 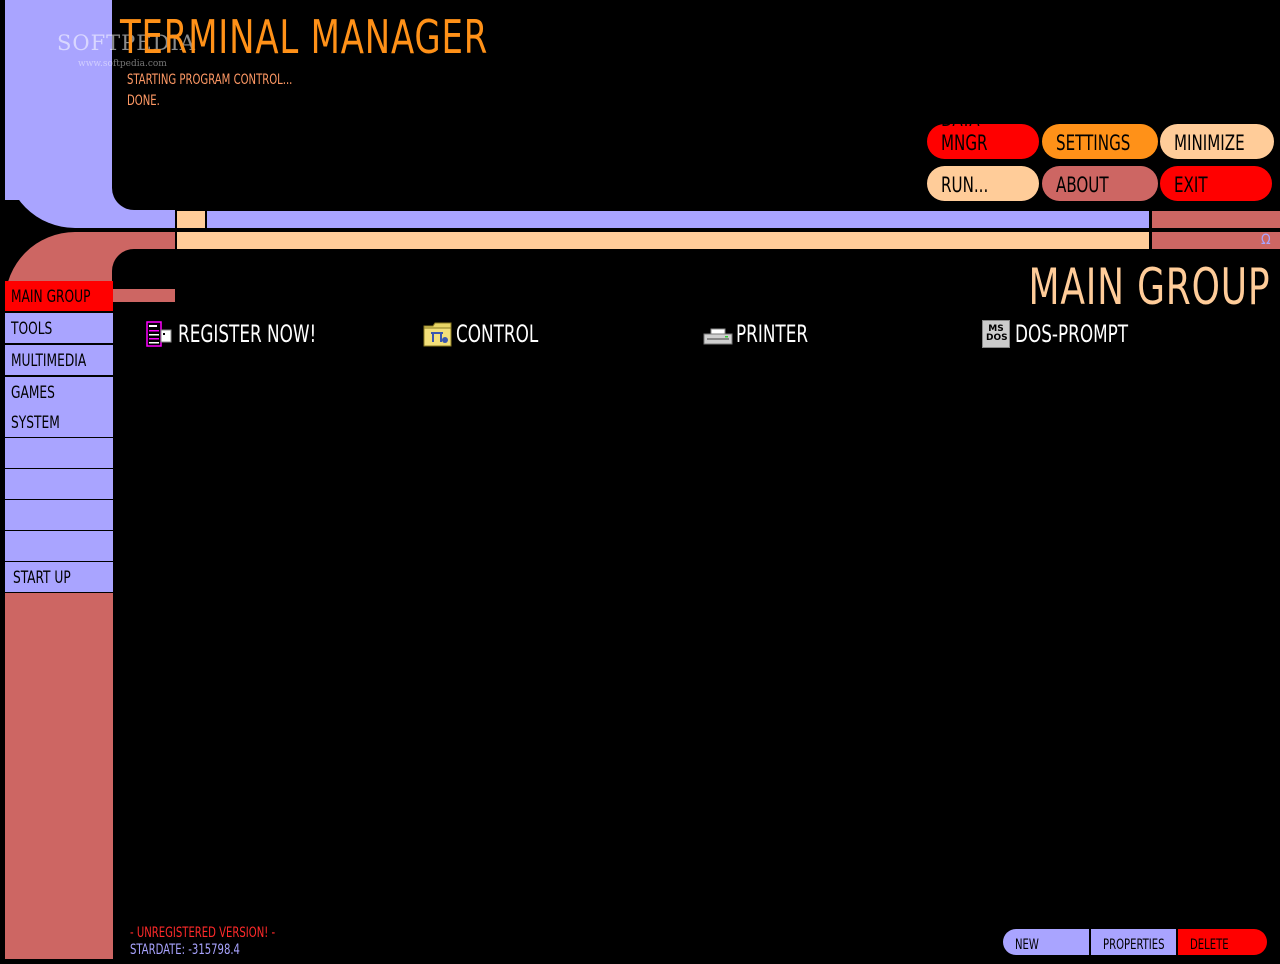 I want to click on sidebar-item-start-up: Start Up, so click(x=59, y=577).